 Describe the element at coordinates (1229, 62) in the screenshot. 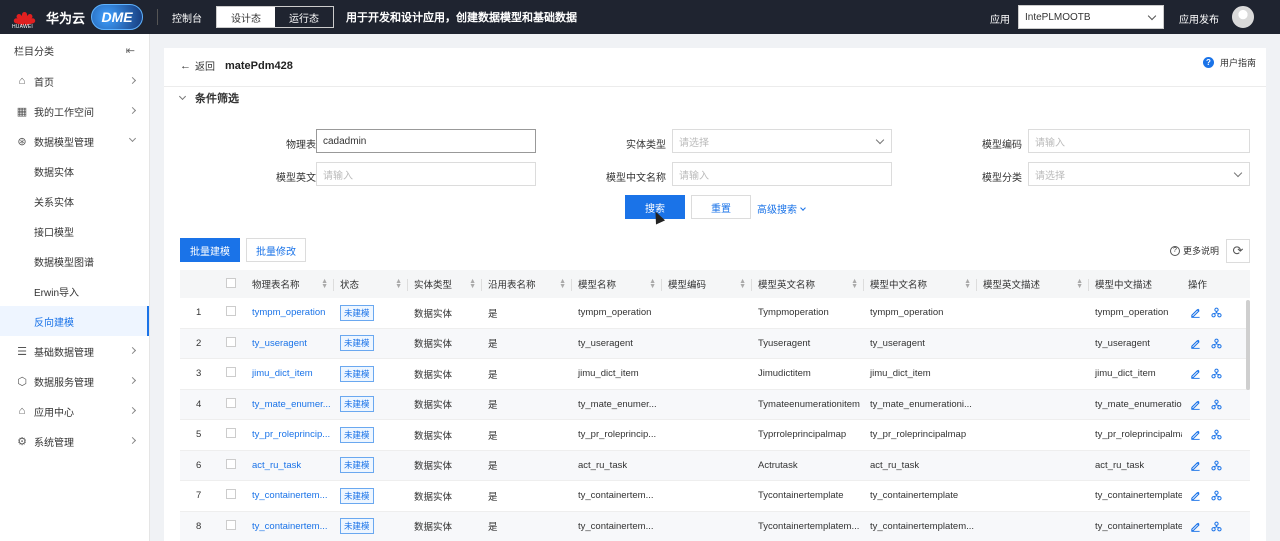

I see `user-guide-link: ? 用户指南` at that location.